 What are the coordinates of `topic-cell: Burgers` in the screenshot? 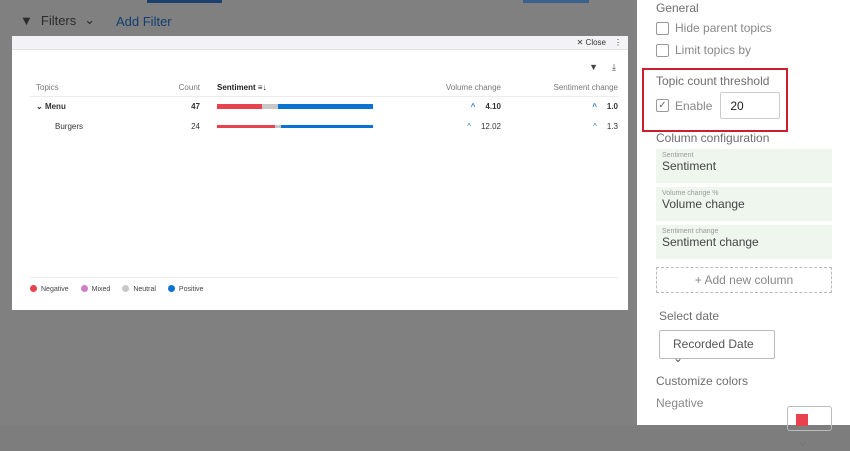 It's located at (90, 126).